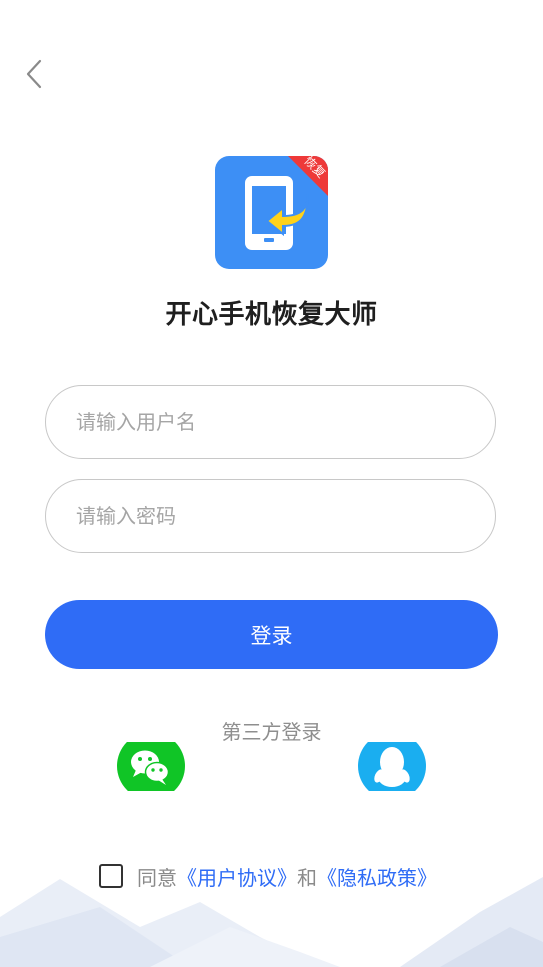 The width and height of the screenshot is (543, 967). I want to click on app-logo: 恢复, so click(271, 212).